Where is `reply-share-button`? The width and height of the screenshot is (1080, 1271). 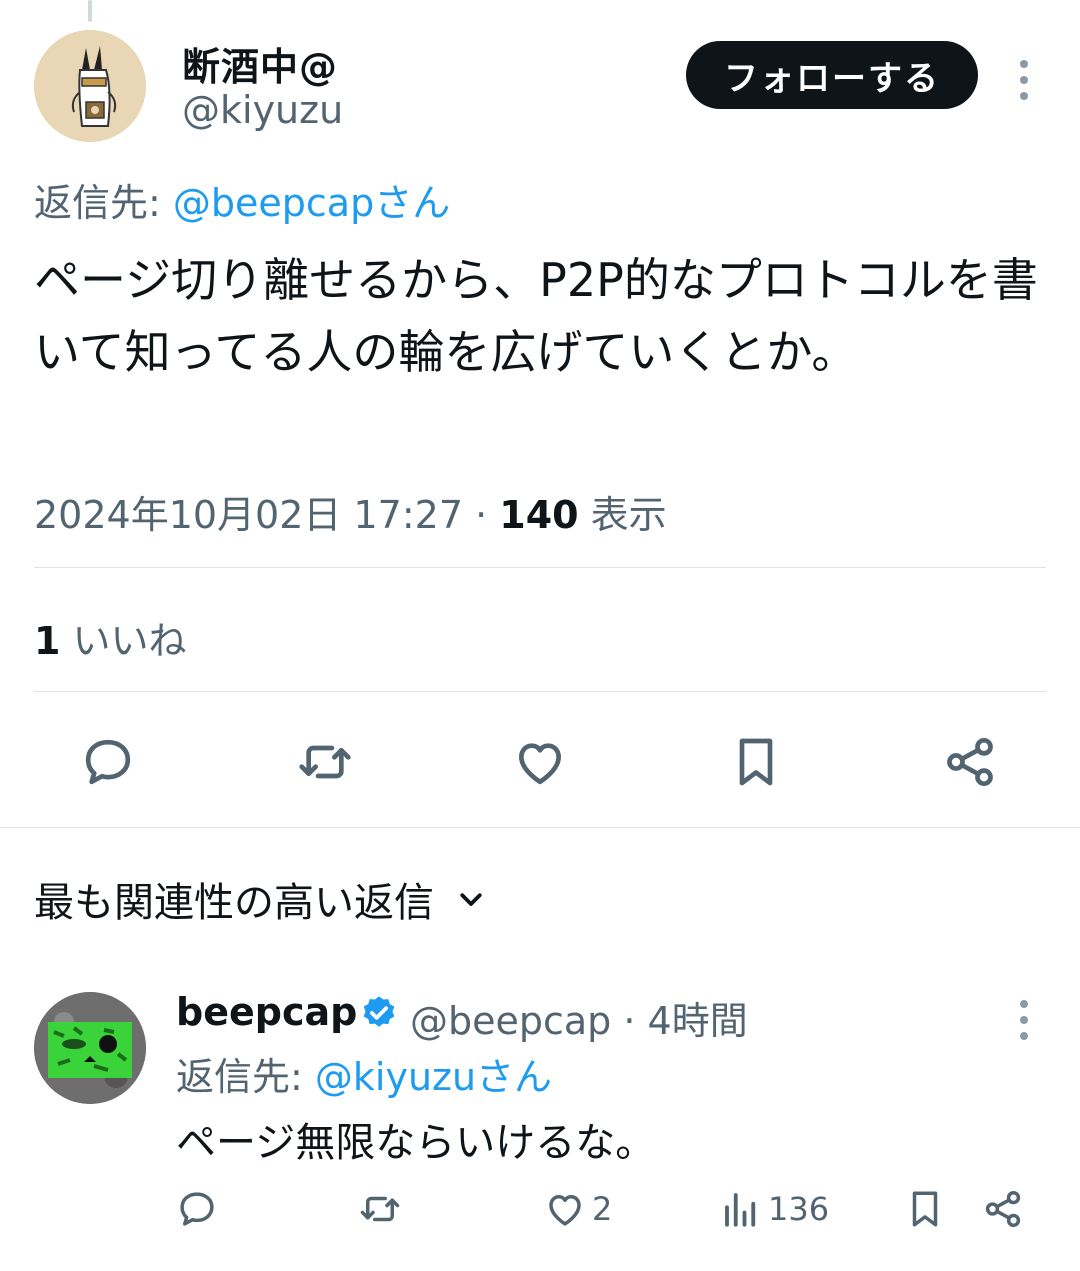
reply-share-button is located at coordinates (1003, 1209).